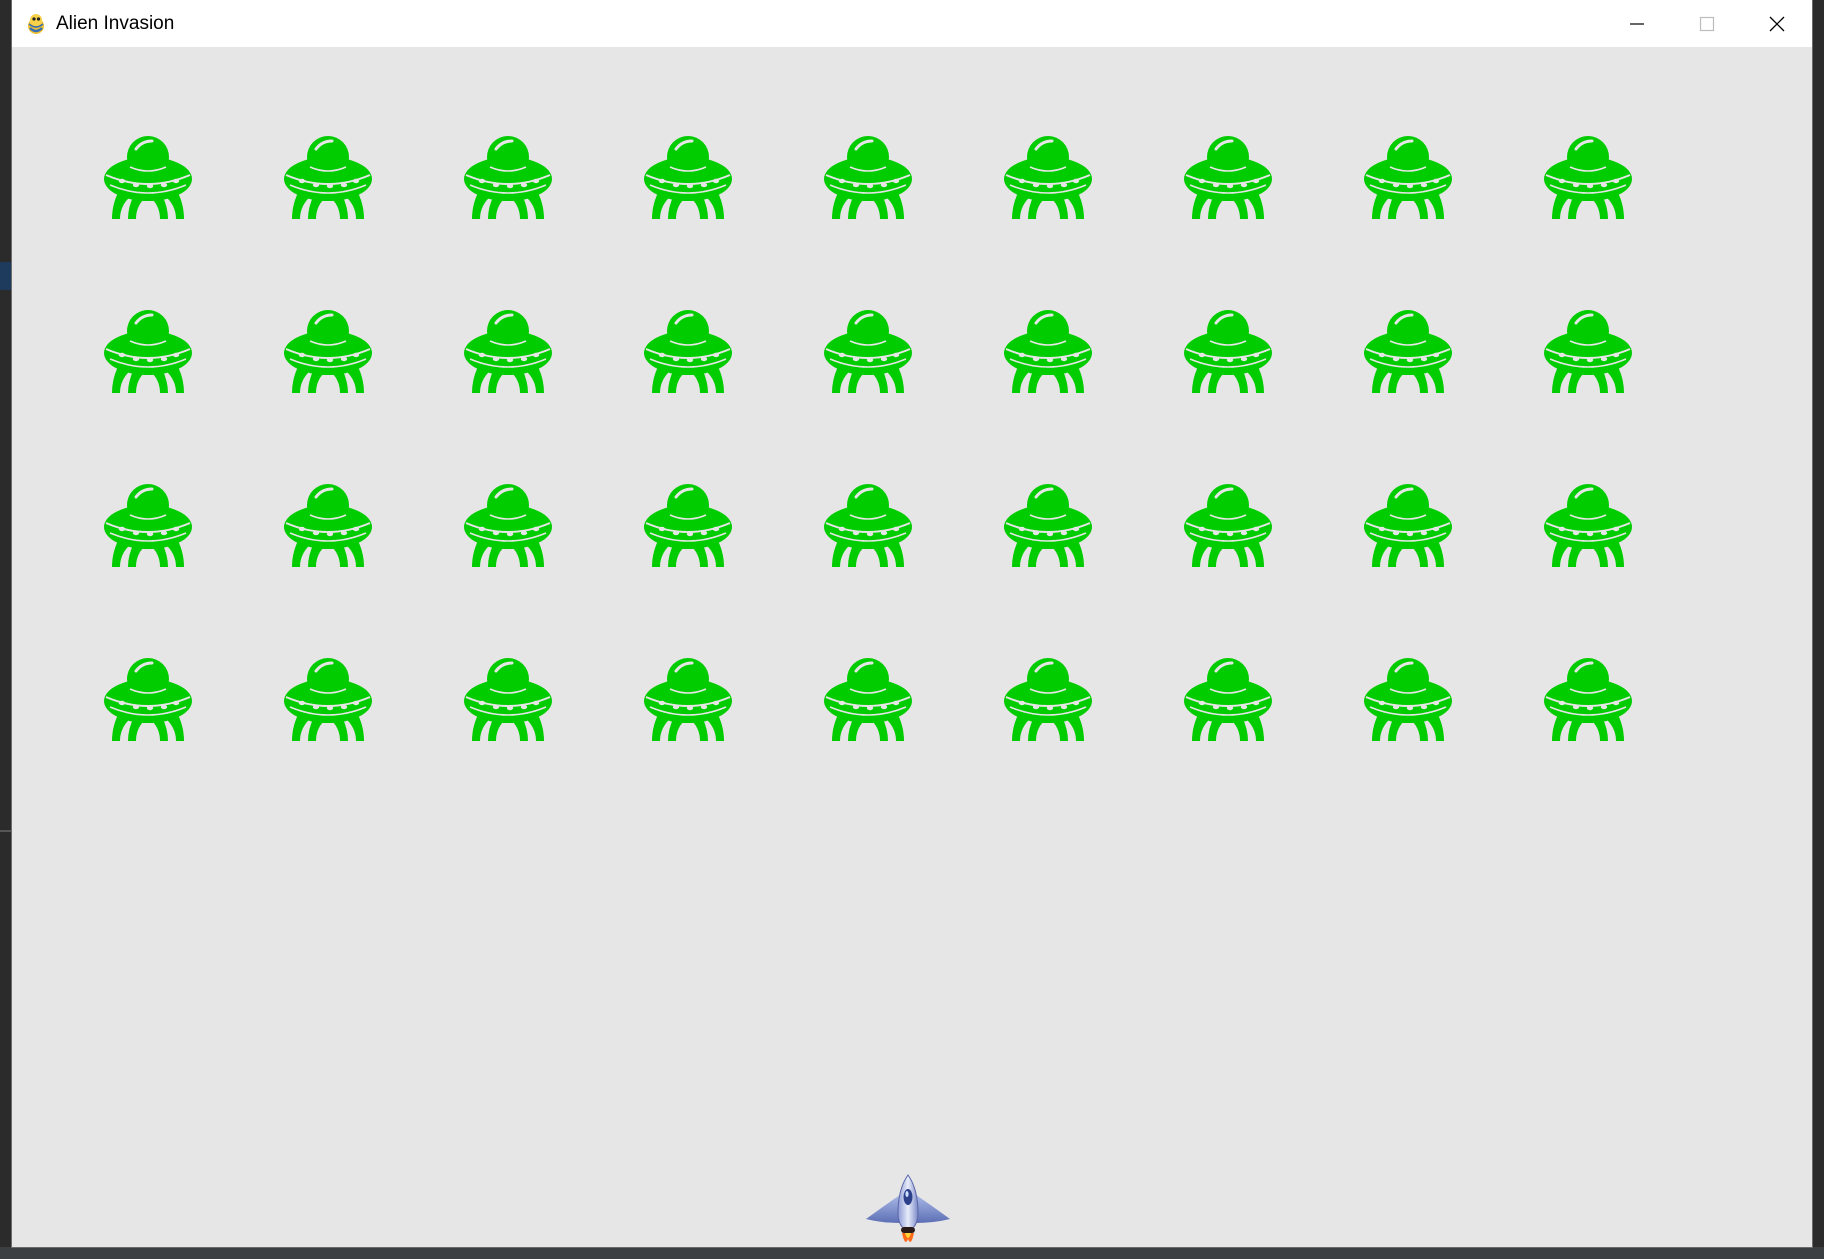 The image size is (1824, 1259). I want to click on maximize-button, so click(1707, 23).